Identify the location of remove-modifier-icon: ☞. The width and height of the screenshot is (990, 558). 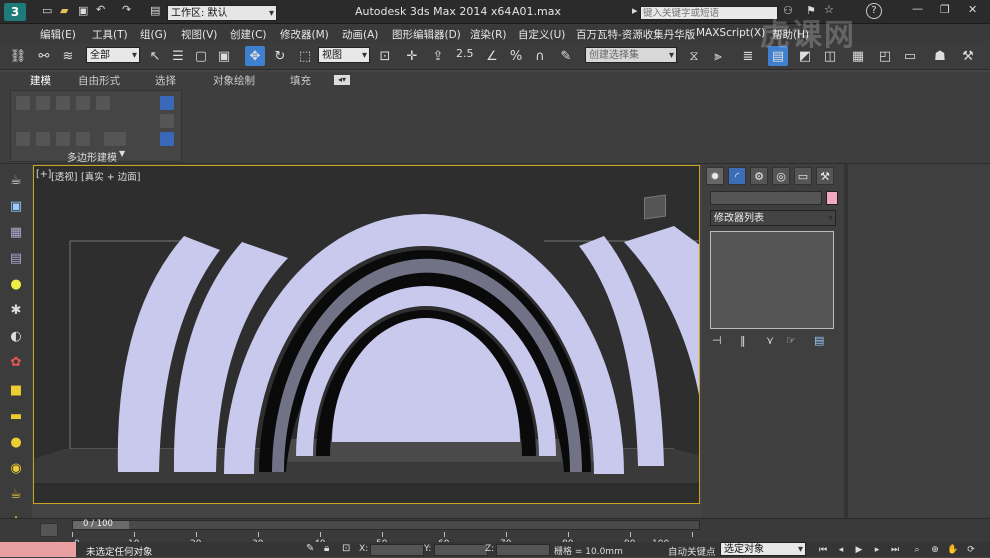
(791, 340).